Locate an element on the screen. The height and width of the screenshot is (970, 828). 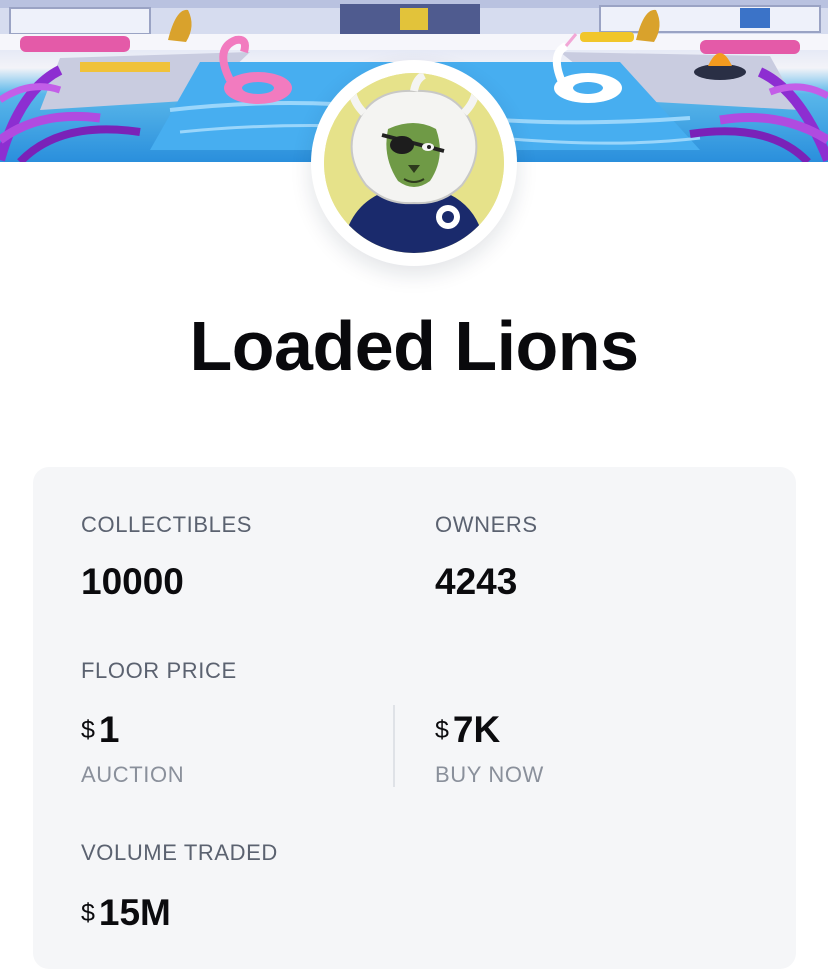
auction-label: AUCTION is located at coordinates (133, 774).